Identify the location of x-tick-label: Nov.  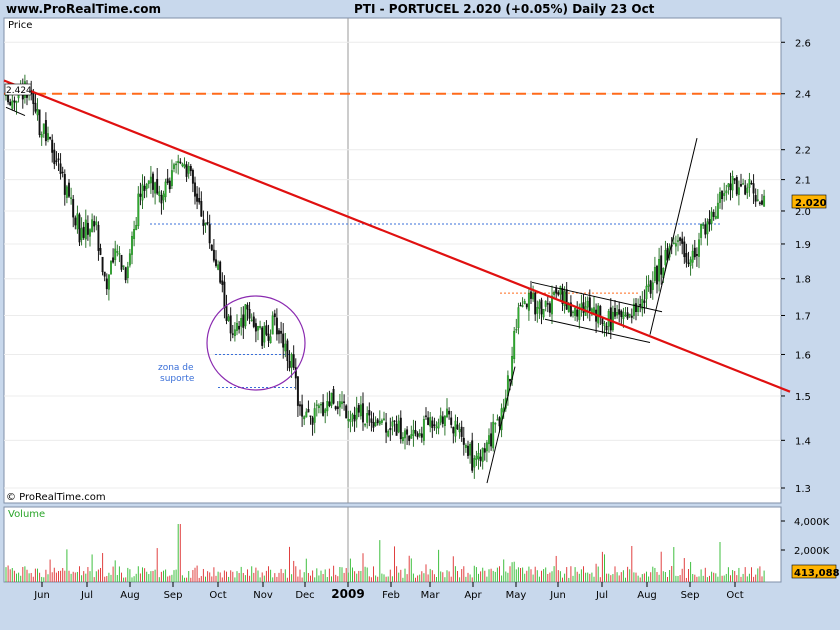
(263, 595).